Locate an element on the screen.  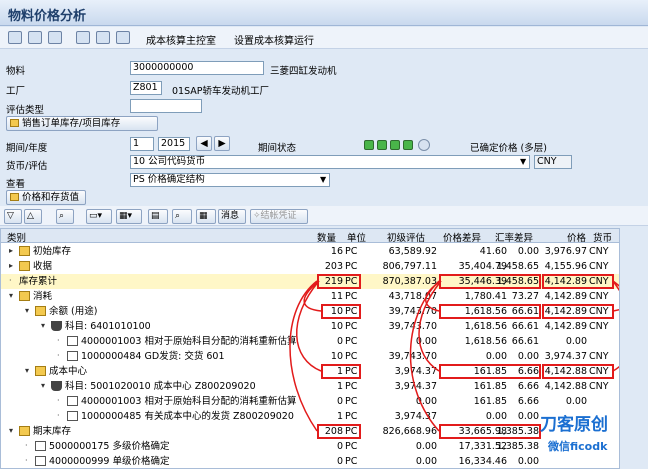
hierarchy-icon is located at coordinates (55, 37).